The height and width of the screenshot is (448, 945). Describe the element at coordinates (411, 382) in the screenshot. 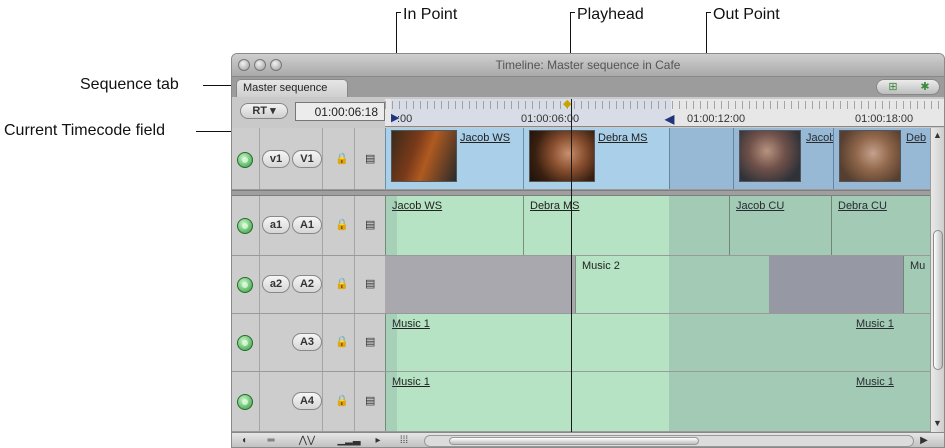

I see `clip-label: Music 1` at that location.